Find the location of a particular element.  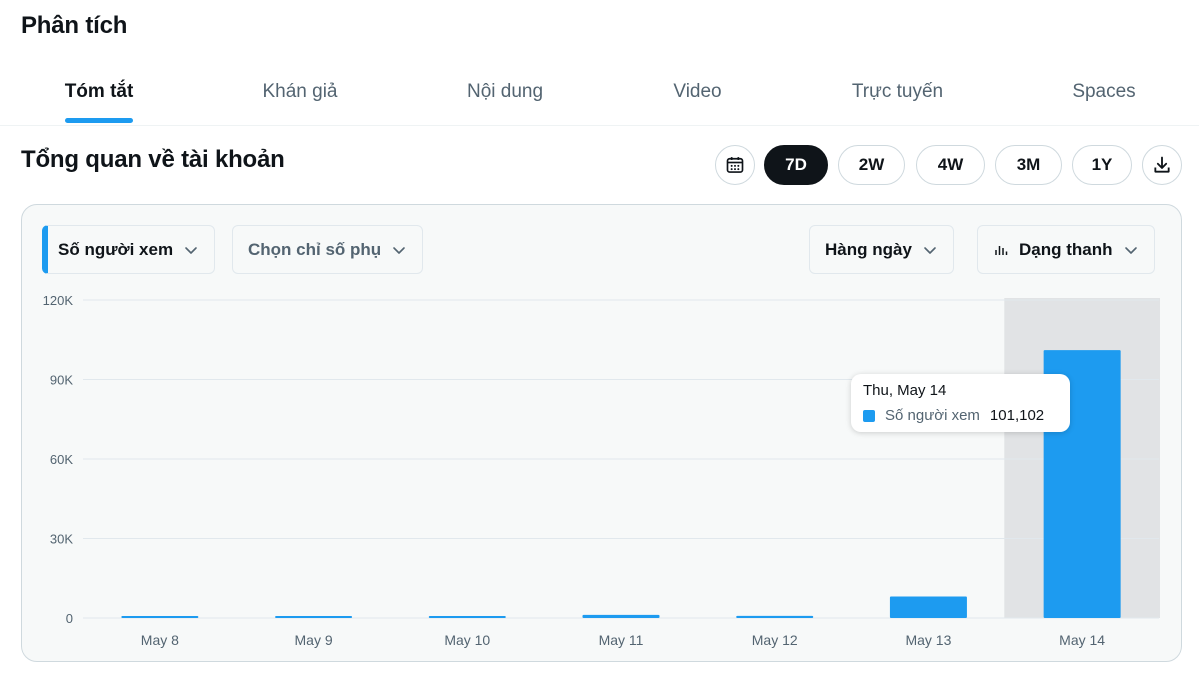

range-2w-button: 2W is located at coordinates (871, 165).